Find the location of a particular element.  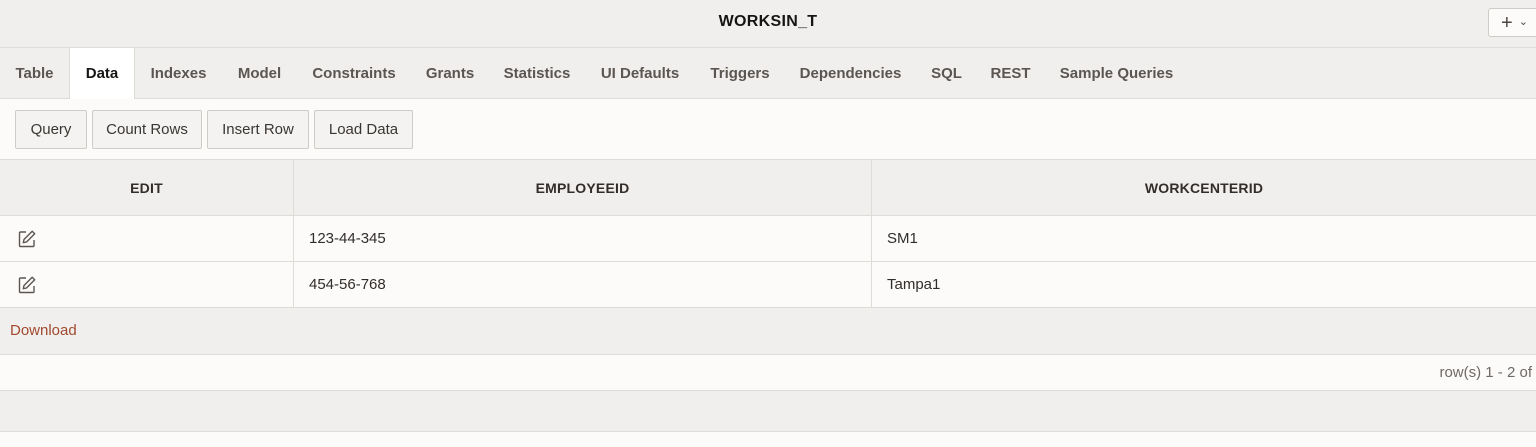

pagination-bar: row(s) 1 - 2 of is located at coordinates (768, 373).